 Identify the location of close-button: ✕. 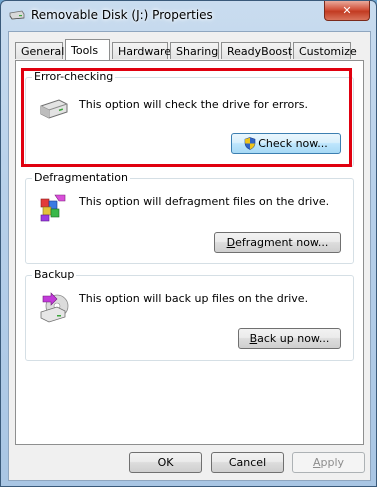
(347, 11).